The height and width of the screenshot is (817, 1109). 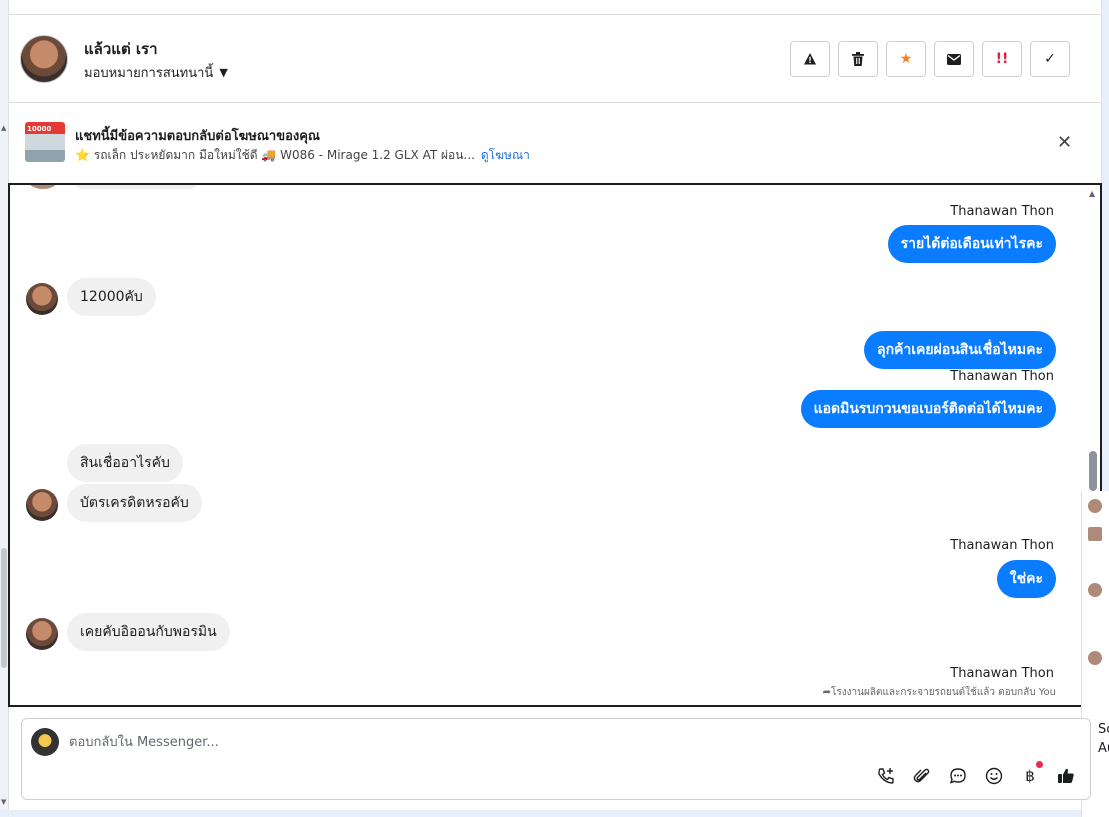 I want to click on star-icon: ★, so click(x=906, y=59).